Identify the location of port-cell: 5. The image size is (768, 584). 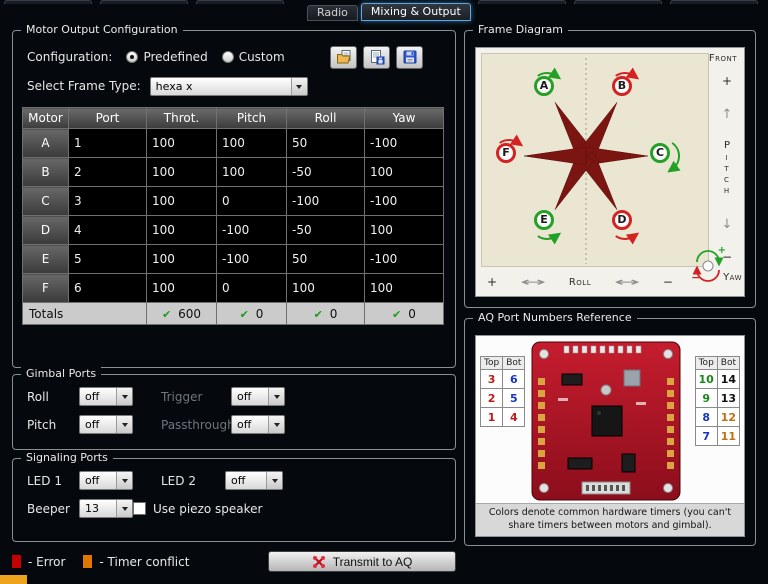
(107, 259).